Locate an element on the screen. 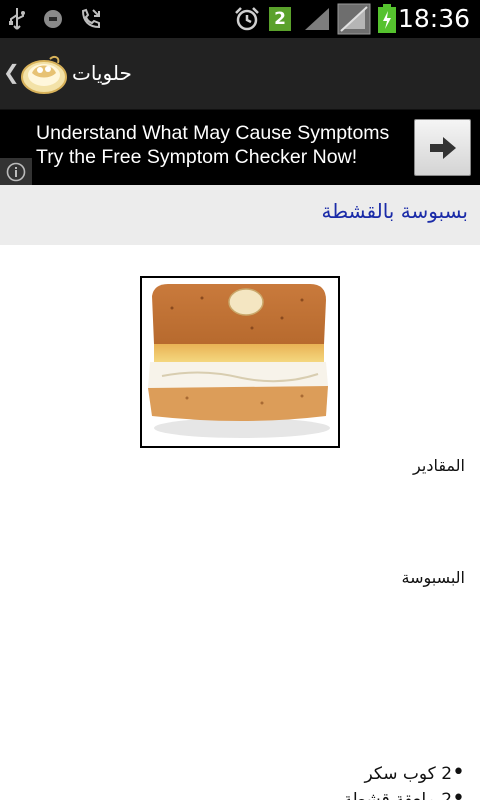 The image size is (480, 800). basbousa-heading: البسبوسة is located at coordinates (433, 577).